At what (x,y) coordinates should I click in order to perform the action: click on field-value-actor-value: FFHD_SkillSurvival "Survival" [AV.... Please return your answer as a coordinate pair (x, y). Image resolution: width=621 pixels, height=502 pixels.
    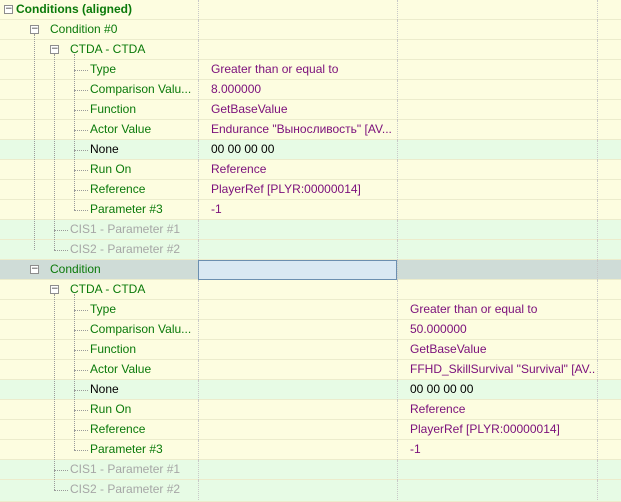
    Looking at the image, I should click on (502, 369).